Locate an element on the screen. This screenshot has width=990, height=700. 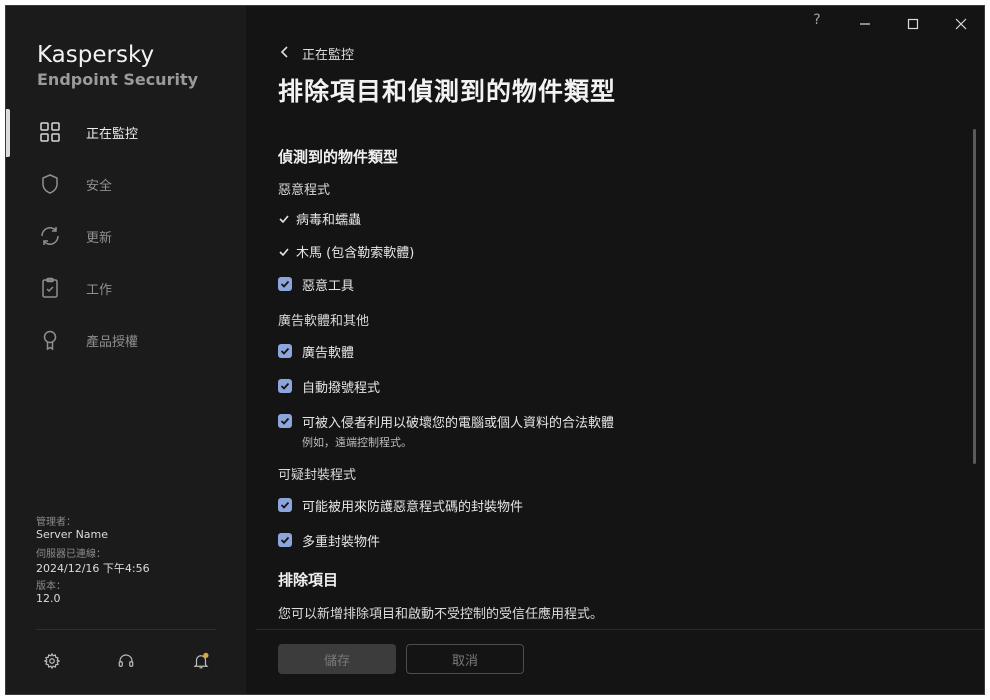
sidebar-item-tasks: 工作 is located at coordinates (126, 288).